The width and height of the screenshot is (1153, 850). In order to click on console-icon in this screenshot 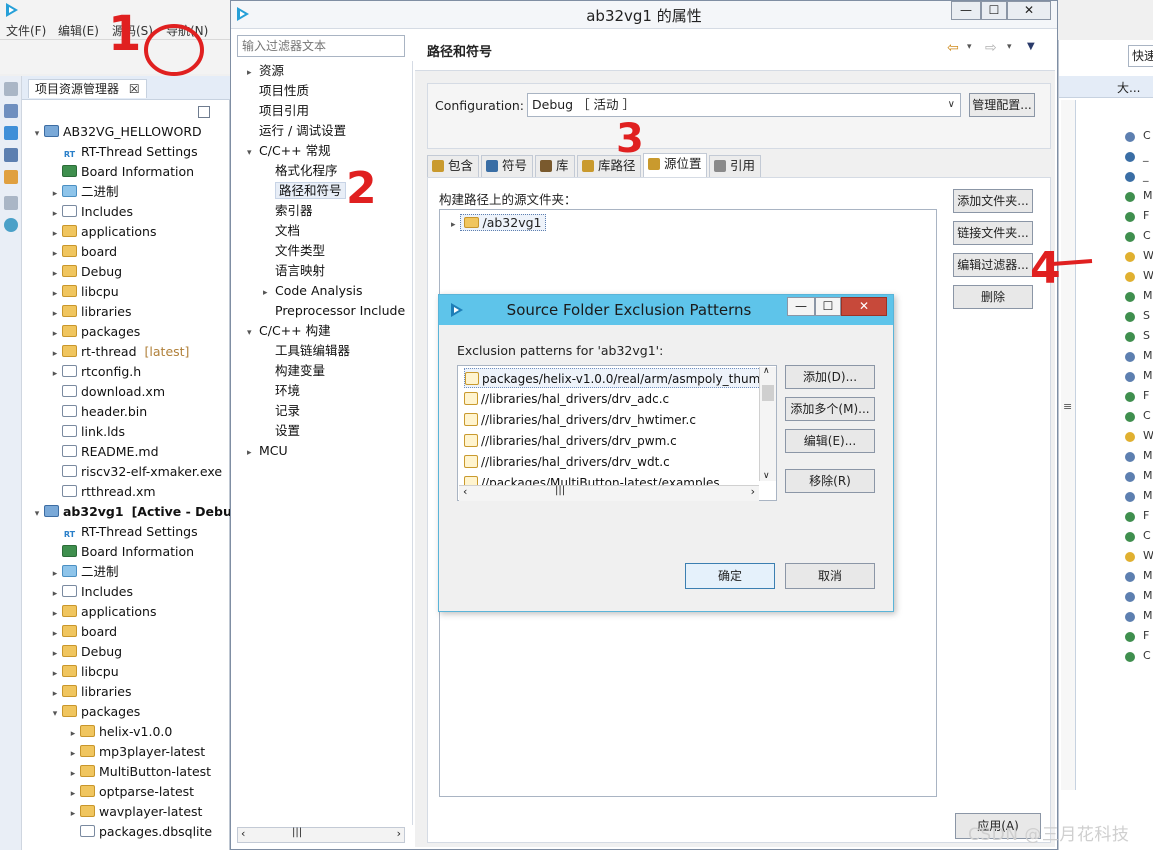, I will do `click(11, 133)`.